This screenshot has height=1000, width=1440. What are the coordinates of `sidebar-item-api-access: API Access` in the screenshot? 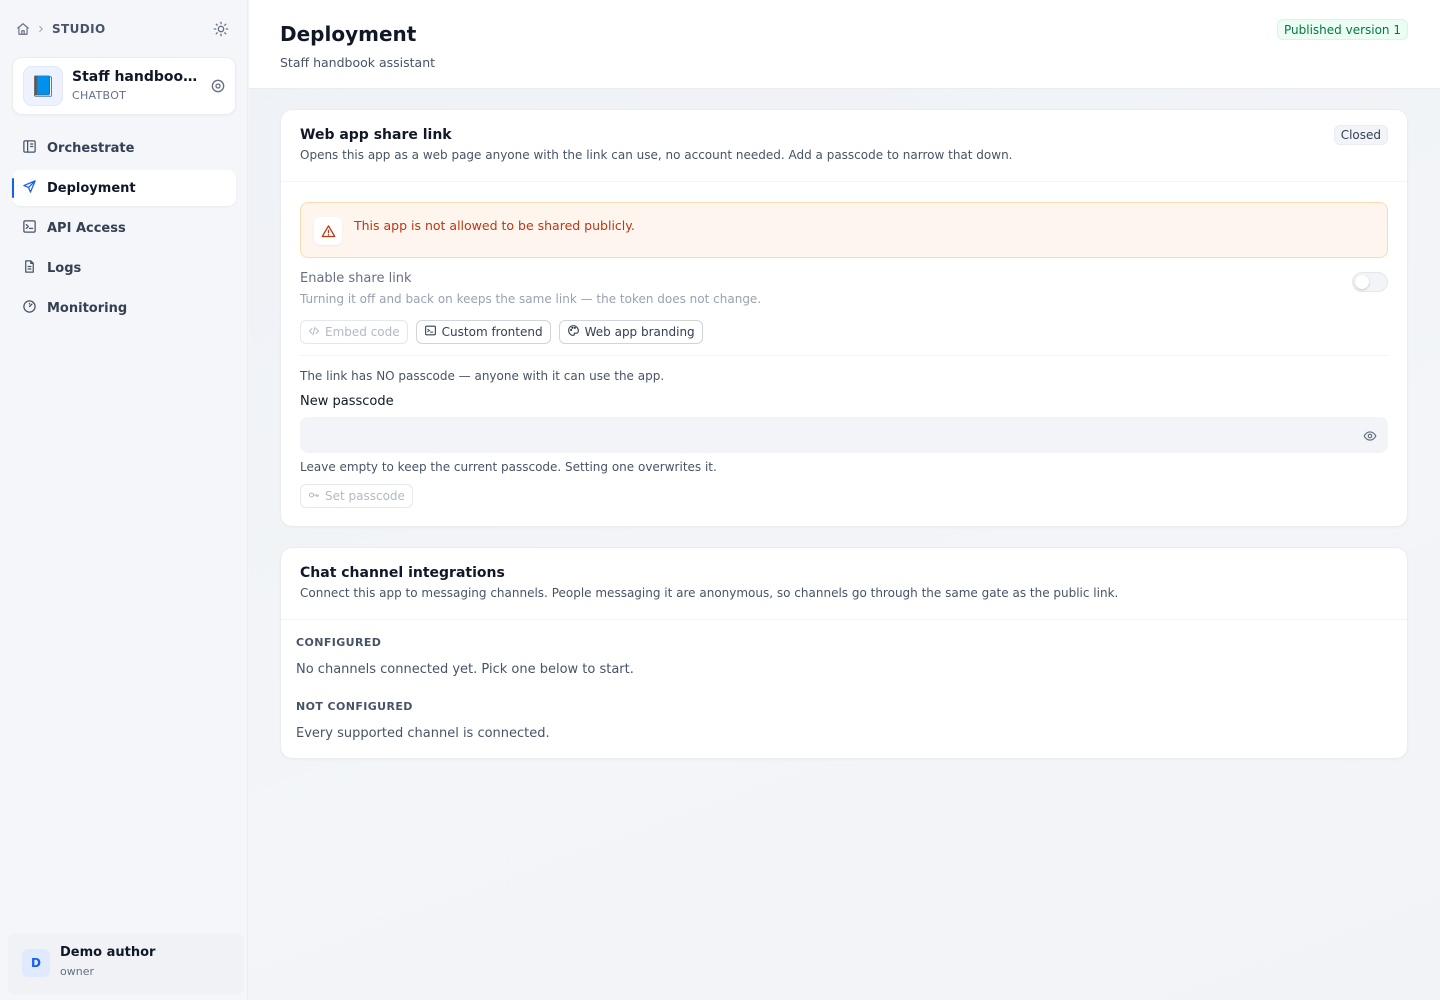 It's located at (124, 228).